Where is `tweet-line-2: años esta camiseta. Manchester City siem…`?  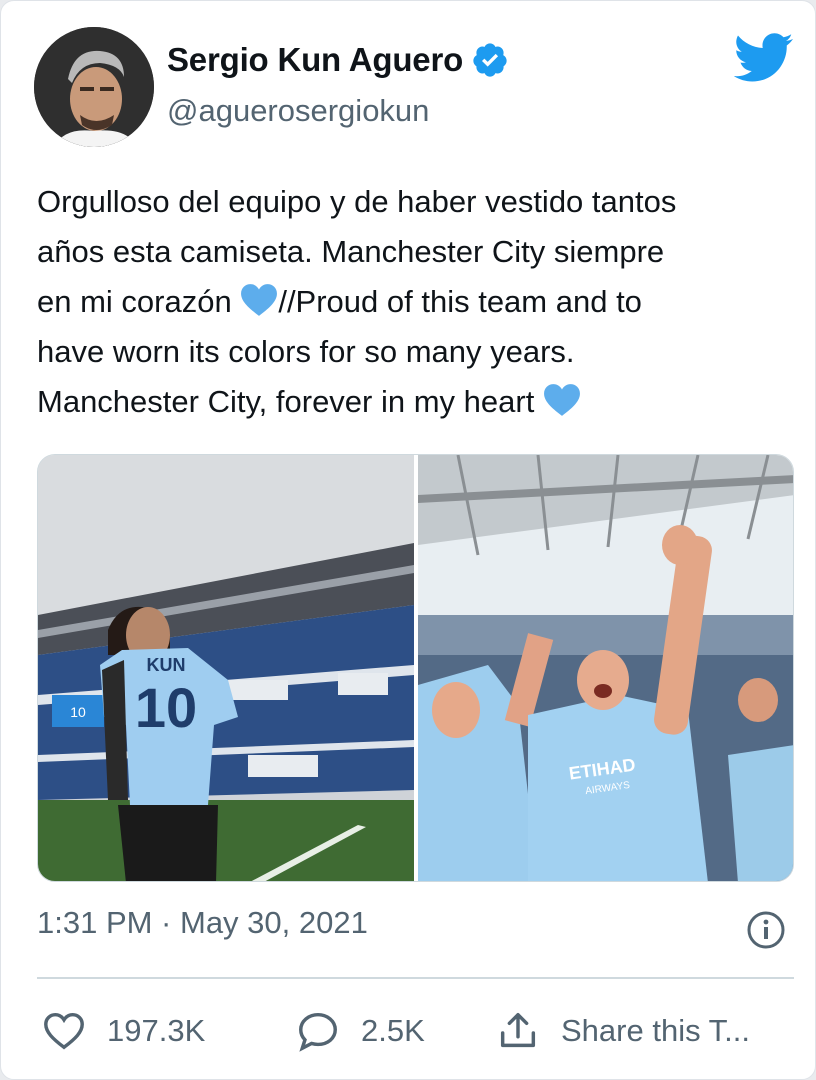
tweet-line-2: años esta camiseta. Manchester City siem… is located at coordinates (351, 251).